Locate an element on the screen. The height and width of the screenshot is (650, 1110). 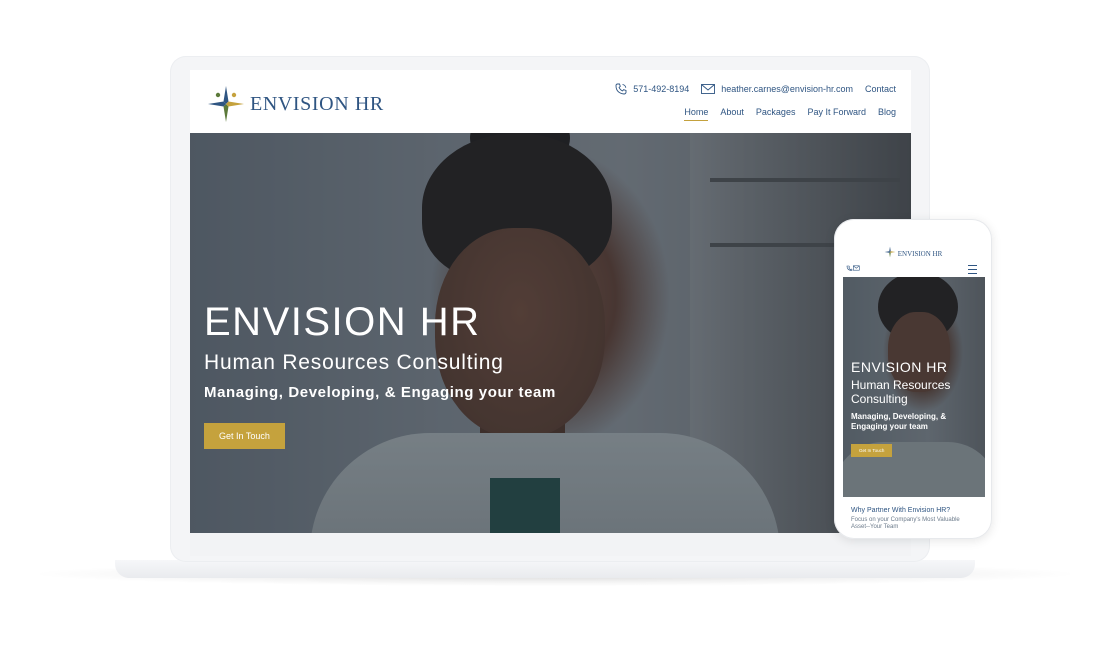
nav-item-blog: Blog is located at coordinates (887, 114).